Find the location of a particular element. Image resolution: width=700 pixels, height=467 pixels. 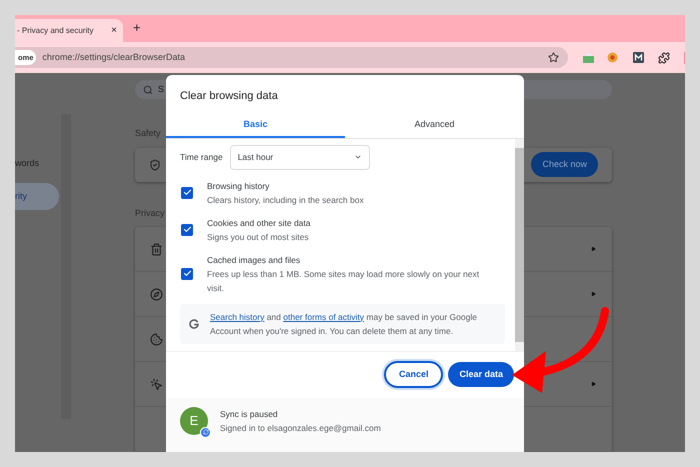

option-description: Frees up less than 1 MB. Some sites may load more slowly on your next visit. is located at coordinates (343, 281).